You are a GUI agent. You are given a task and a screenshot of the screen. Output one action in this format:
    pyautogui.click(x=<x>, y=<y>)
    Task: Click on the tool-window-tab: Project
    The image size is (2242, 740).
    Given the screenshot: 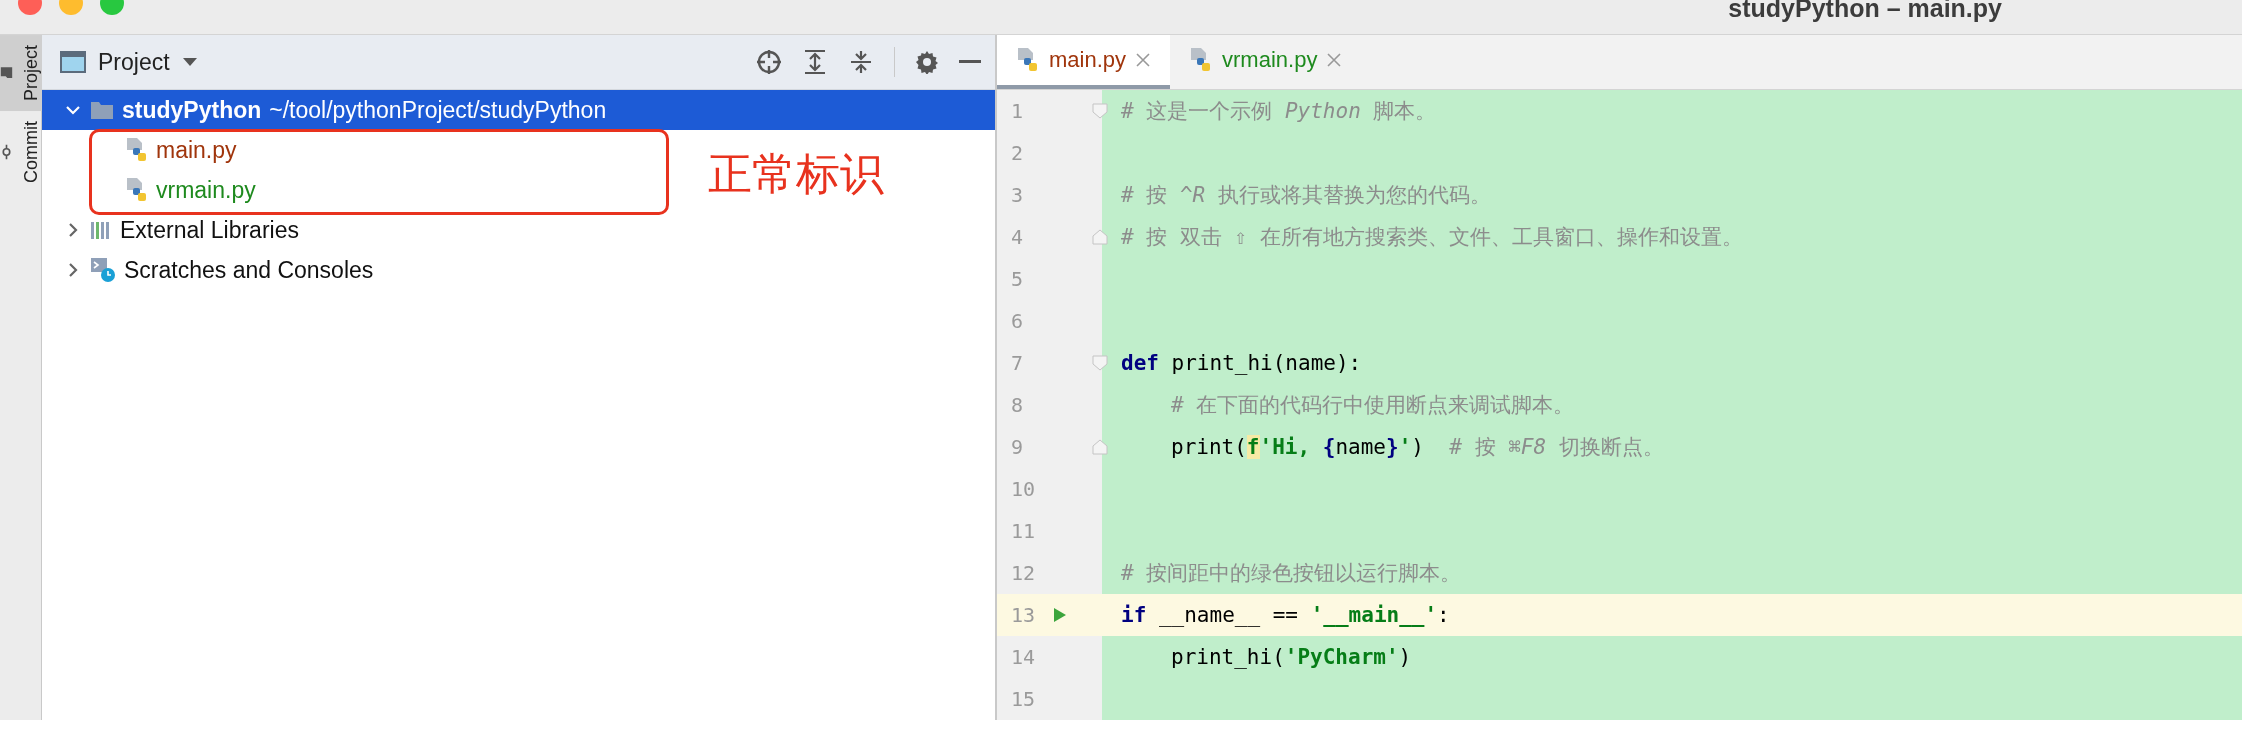 What is the action you would take?
    pyautogui.click(x=21, y=73)
    